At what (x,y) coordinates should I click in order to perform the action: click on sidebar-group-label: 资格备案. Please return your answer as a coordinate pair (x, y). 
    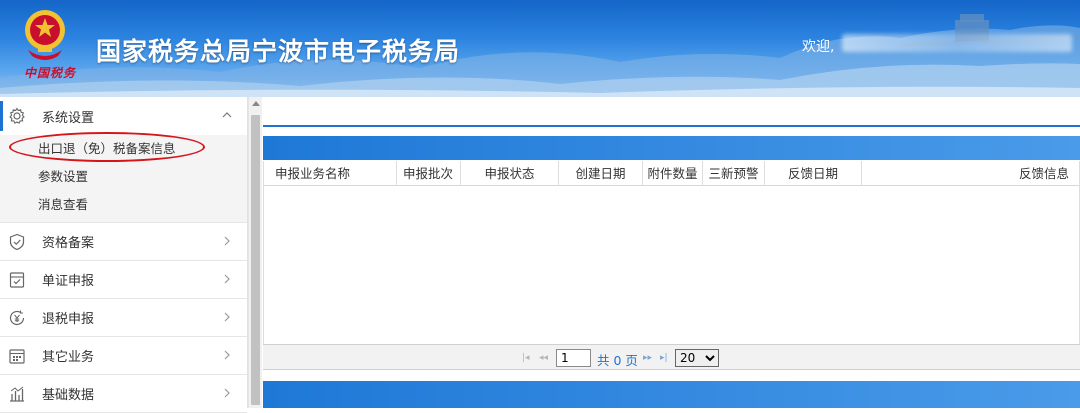
    Looking at the image, I should click on (68, 243).